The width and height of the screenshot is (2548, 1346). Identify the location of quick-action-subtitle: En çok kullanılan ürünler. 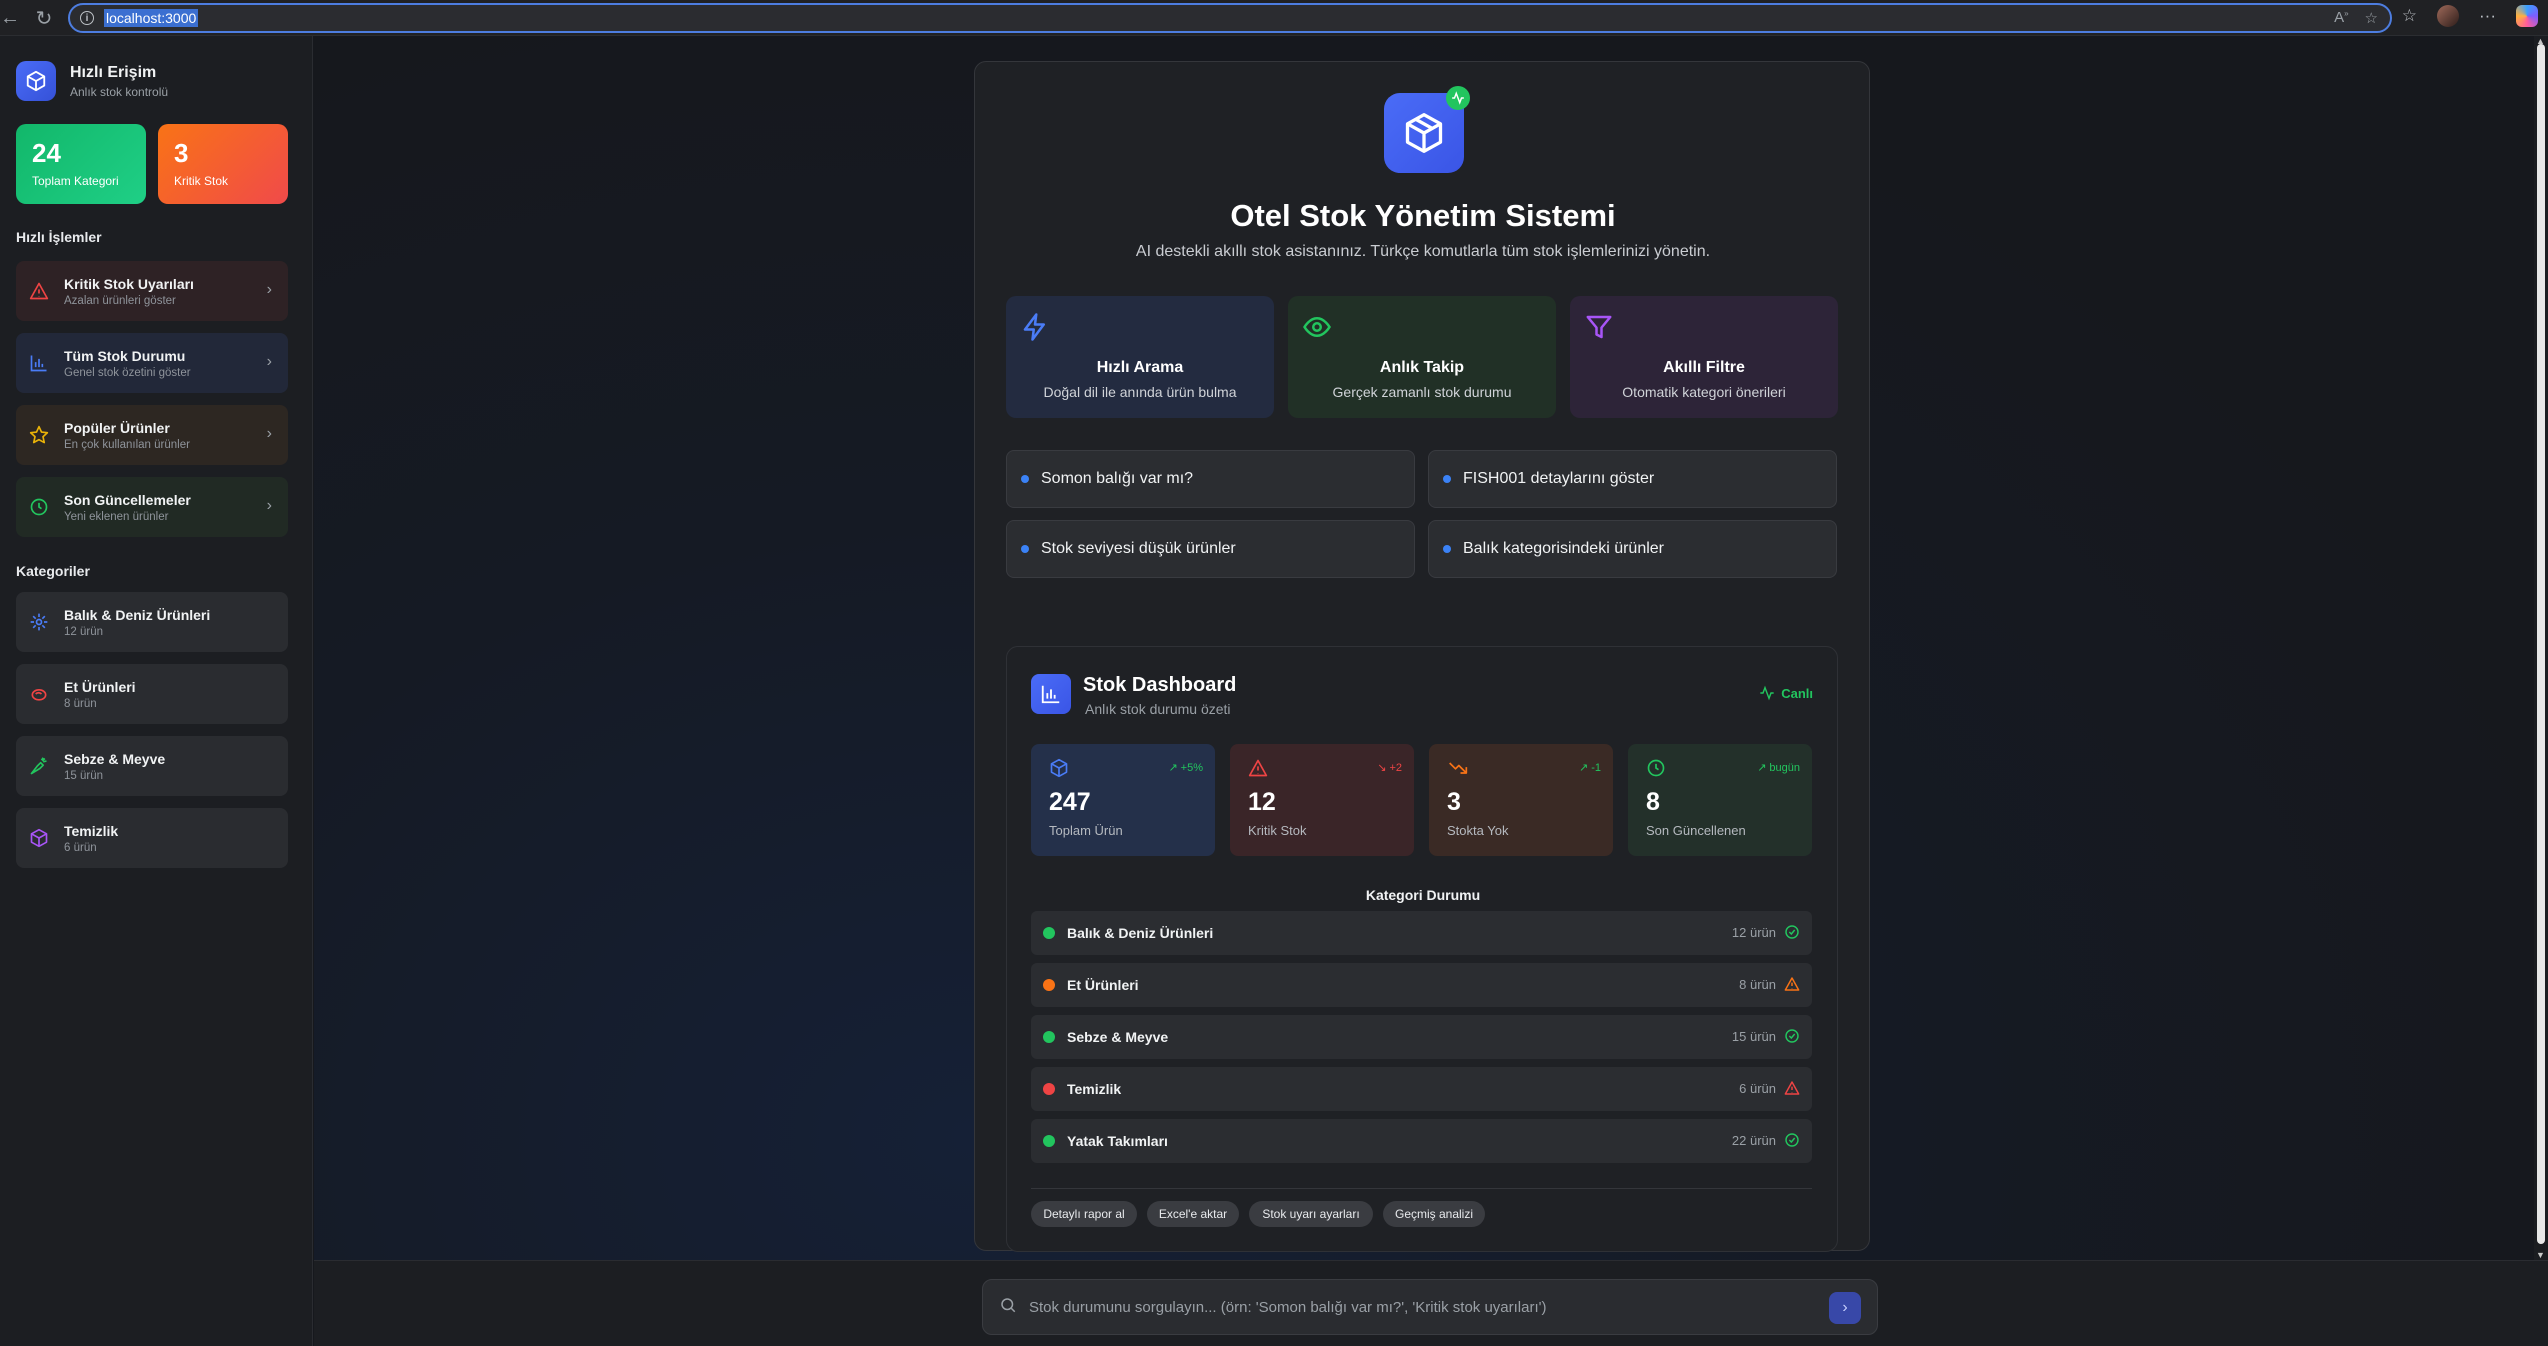
(127, 444).